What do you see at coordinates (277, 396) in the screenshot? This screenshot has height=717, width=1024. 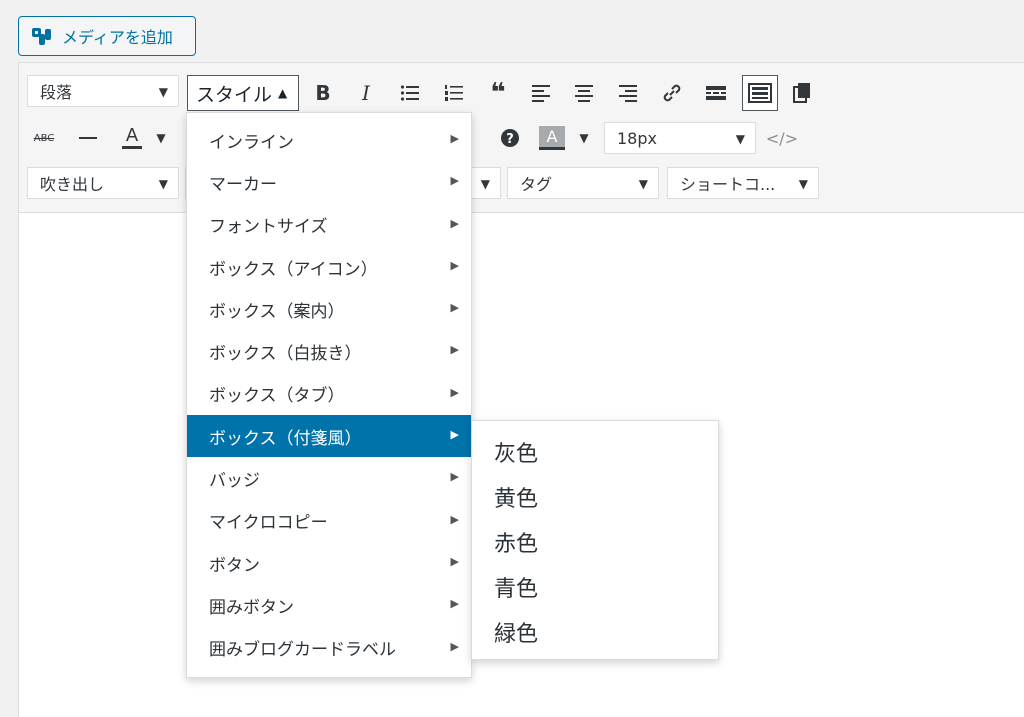 I see `menu-item-label: ボックス（タブ）` at bounding box center [277, 396].